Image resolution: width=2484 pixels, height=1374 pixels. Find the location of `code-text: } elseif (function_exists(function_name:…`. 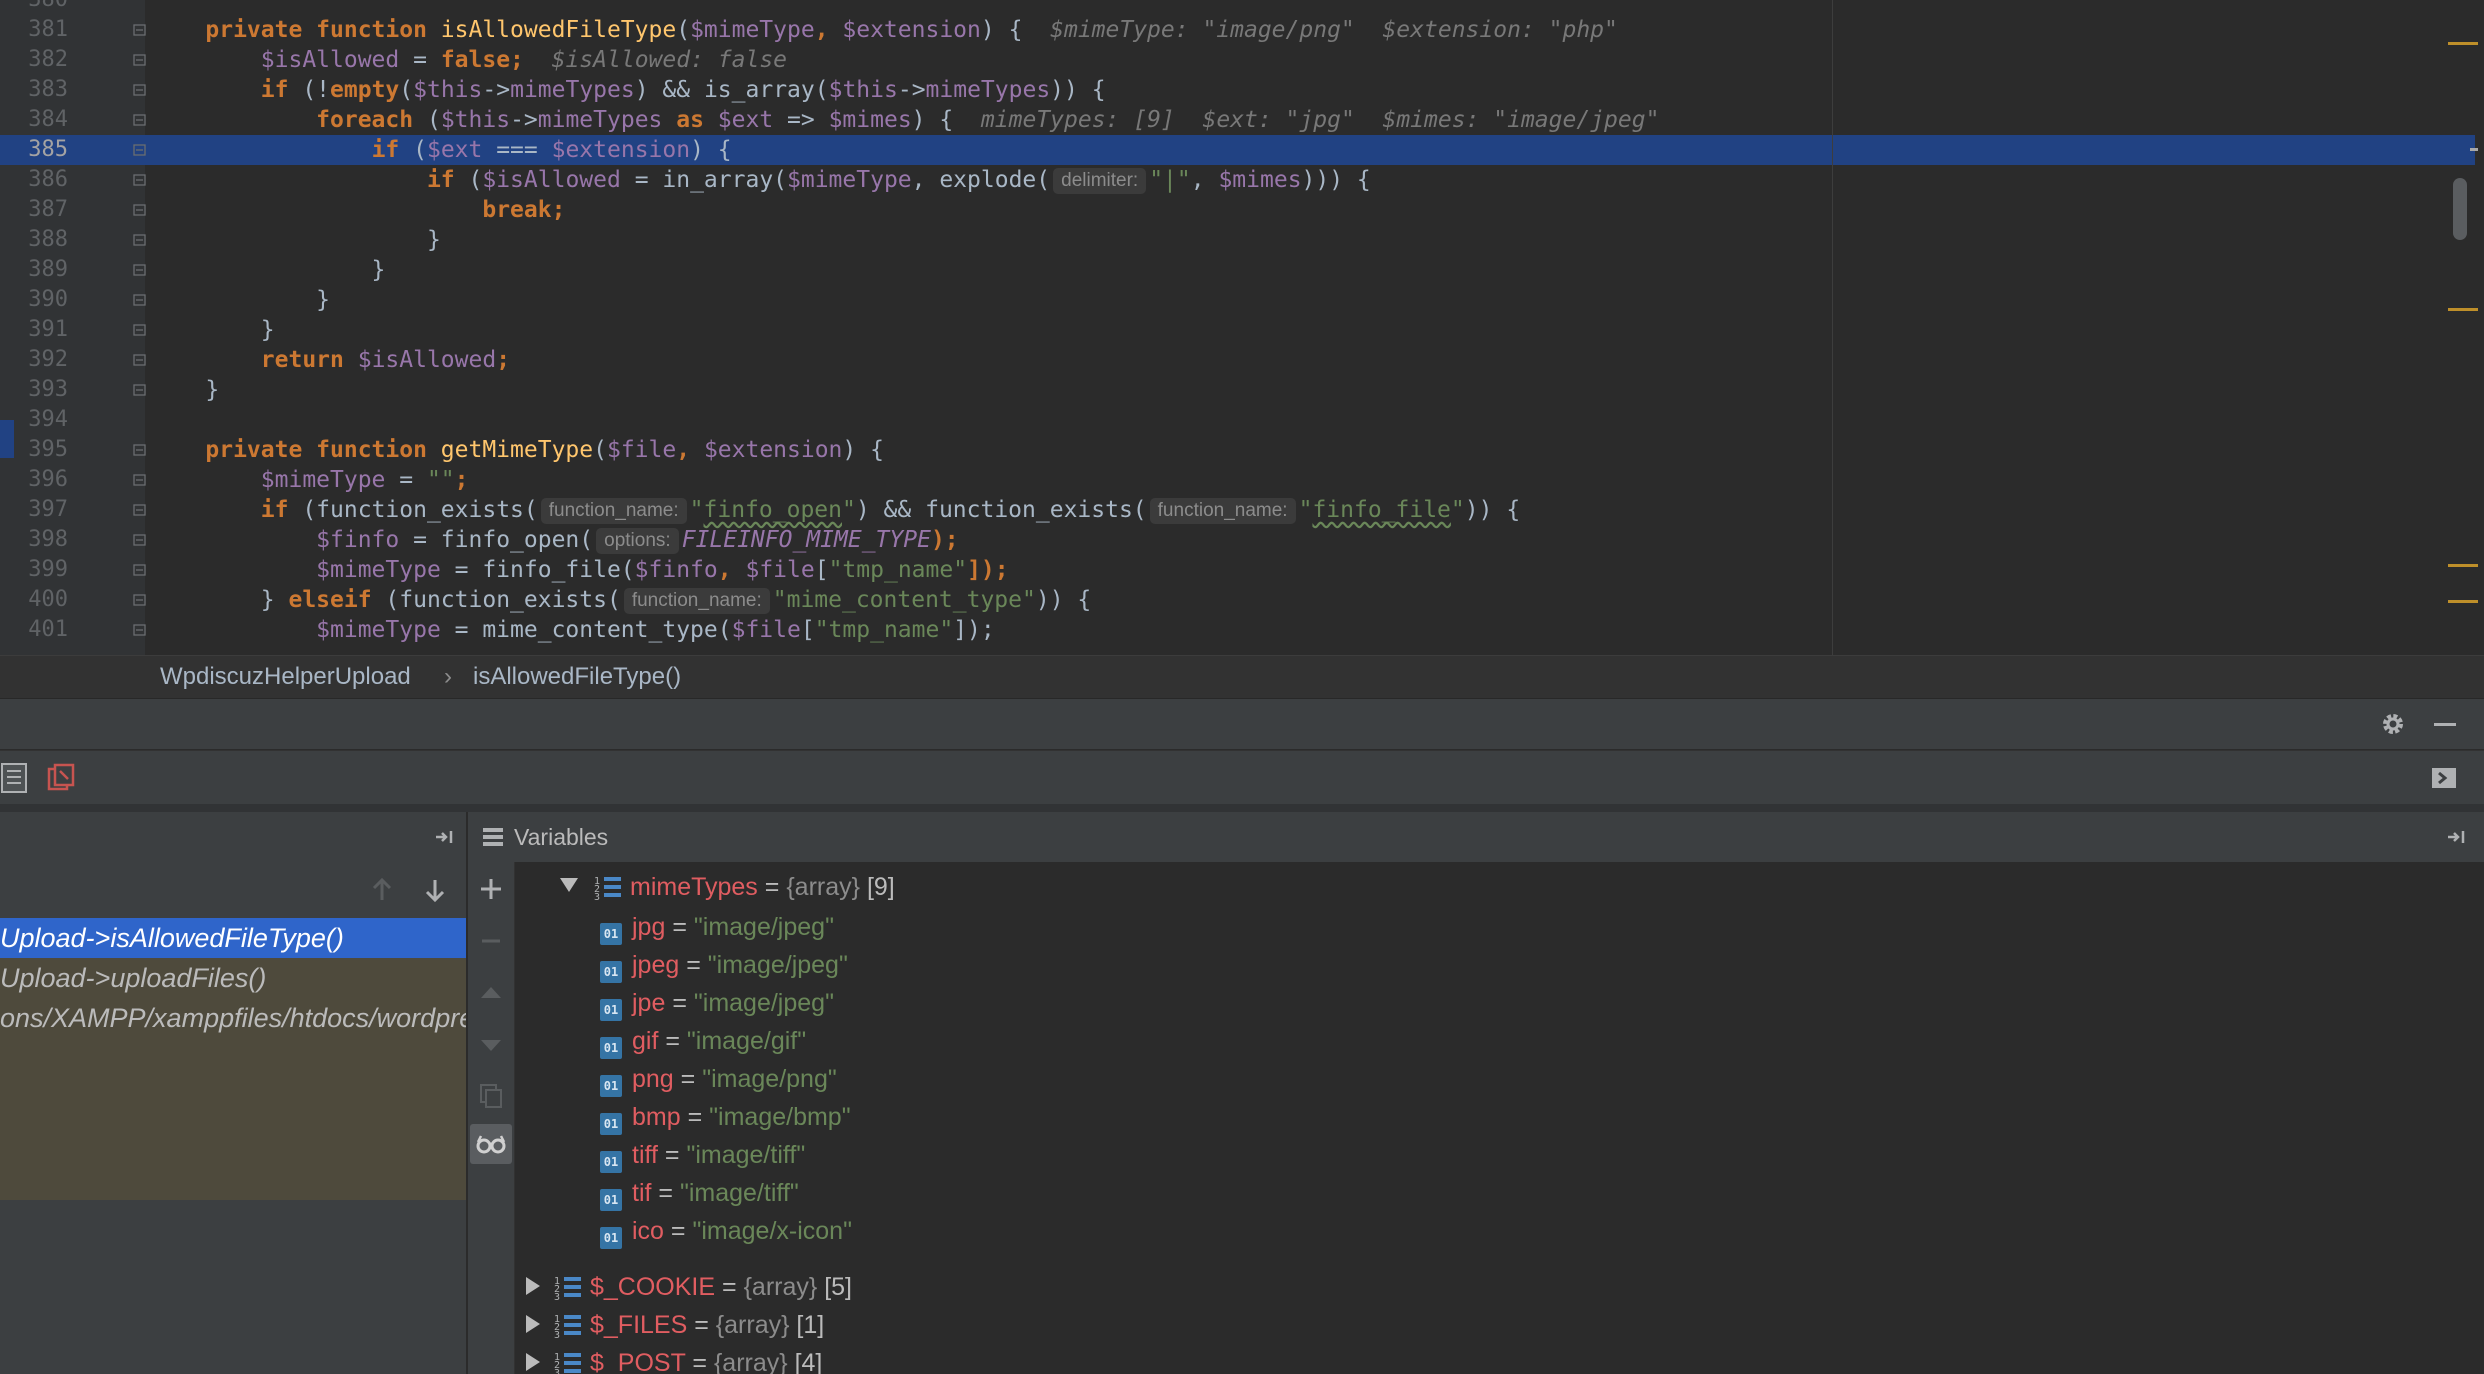

code-text: } elseif (function_exists(function_name:… is located at coordinates (620, 600).